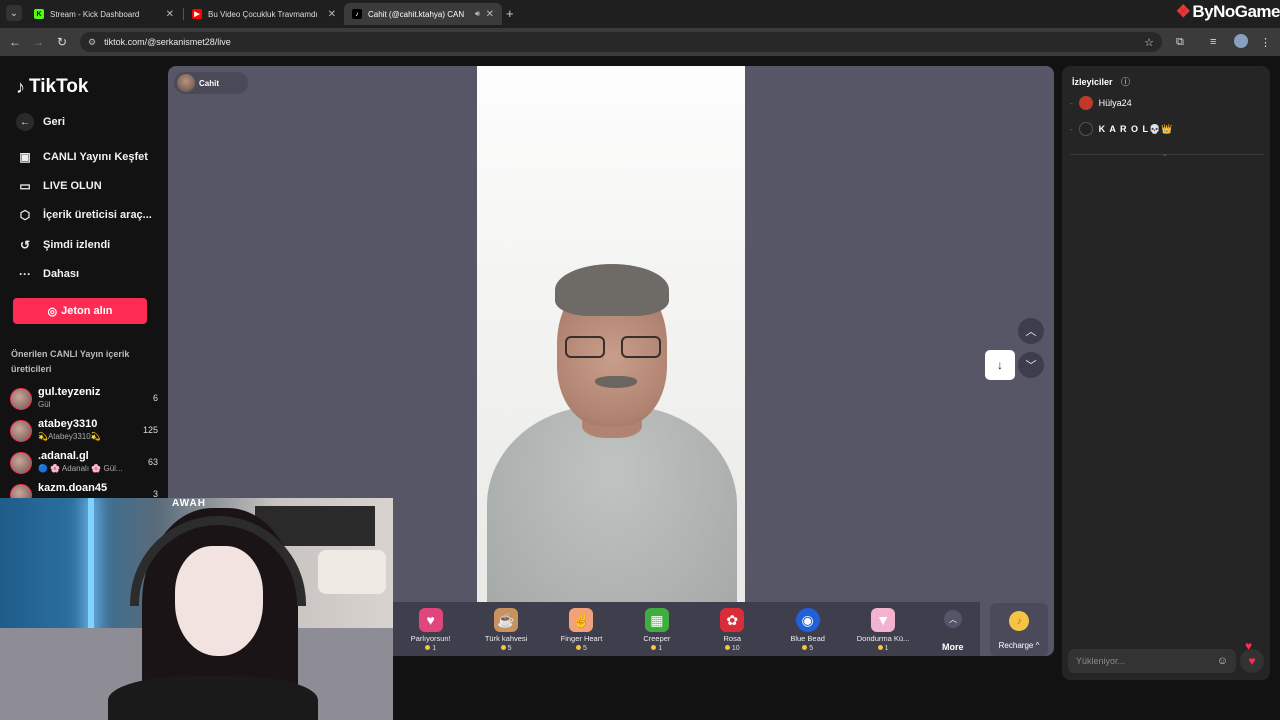 The width and height of the screenshot is (1280, 720). I want to click on coin-icon: ◎, so click(52, 311).